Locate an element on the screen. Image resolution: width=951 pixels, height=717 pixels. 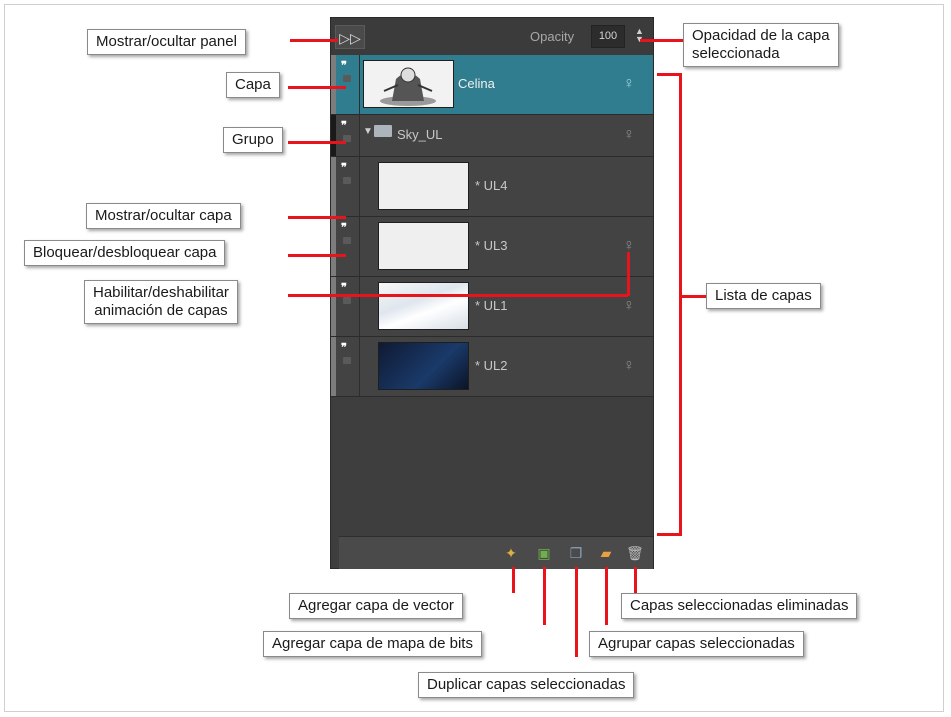
character-thumbnail-art is located at coordinates (408, 86).